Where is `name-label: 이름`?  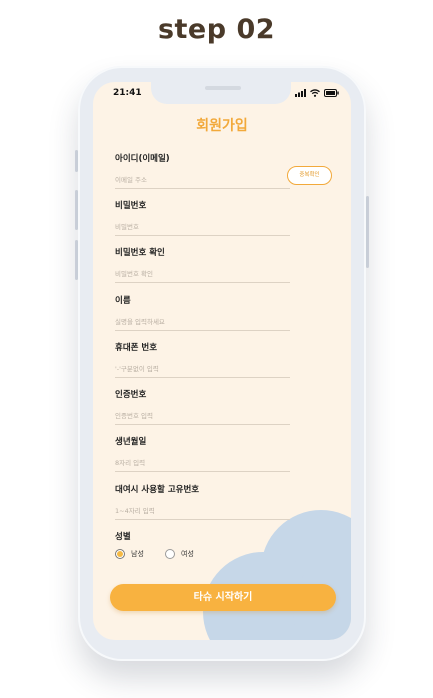 name-label: 이름 is located at coordinates (123, 301).